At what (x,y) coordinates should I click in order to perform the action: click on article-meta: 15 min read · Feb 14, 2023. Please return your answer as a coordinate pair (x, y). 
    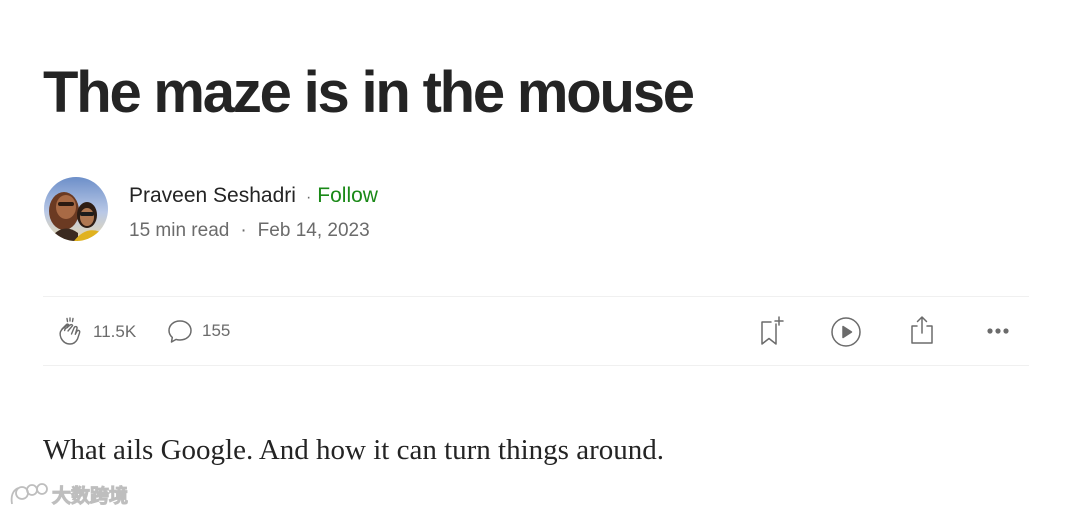
    Looking at the image, I should click on (249, 231).